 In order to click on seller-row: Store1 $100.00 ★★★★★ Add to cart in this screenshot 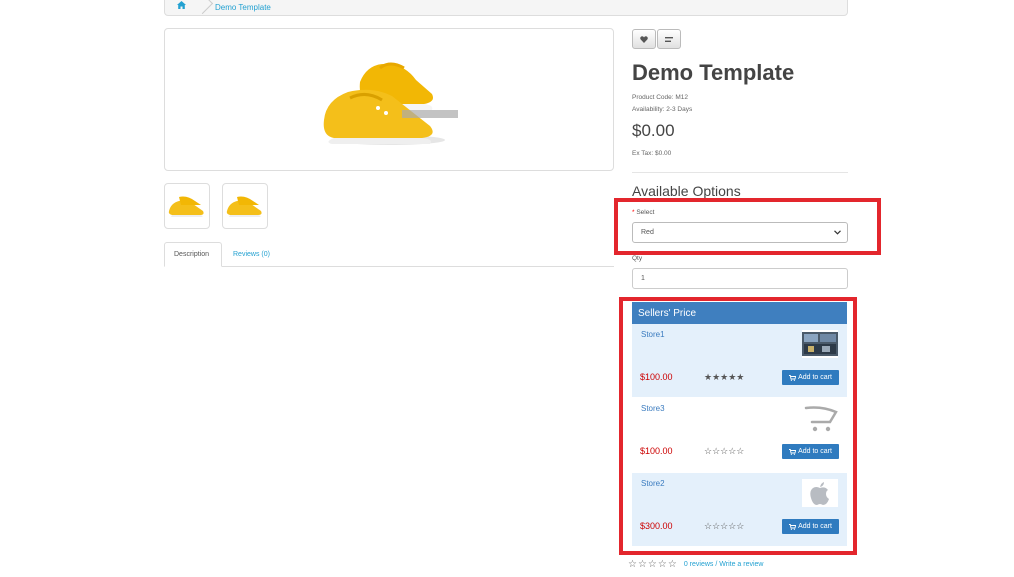, I will do `click(739, 360)`.